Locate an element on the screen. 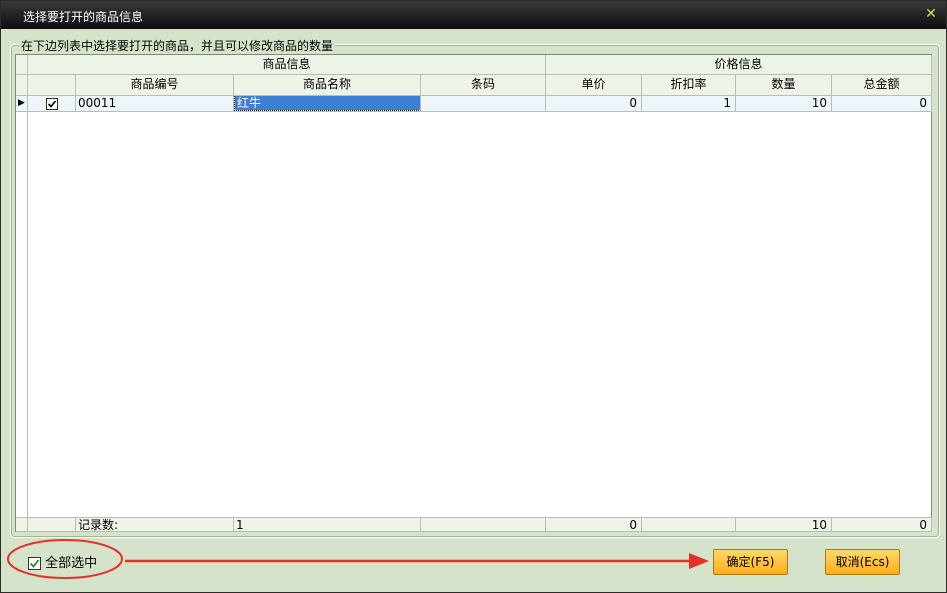 The height and width of the screenshot is (593, 947). grid-corner is located at coordinates (22, 65).